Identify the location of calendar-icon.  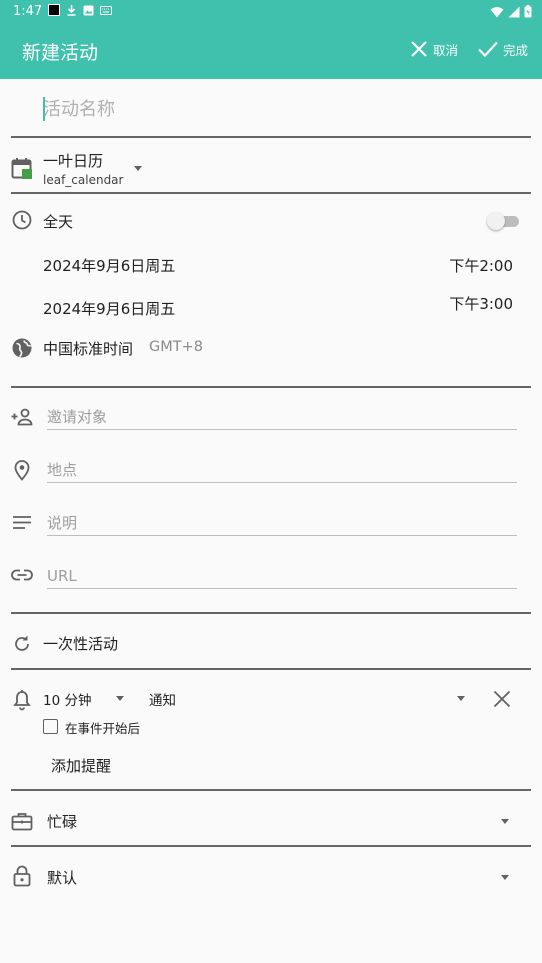
(21, 168).